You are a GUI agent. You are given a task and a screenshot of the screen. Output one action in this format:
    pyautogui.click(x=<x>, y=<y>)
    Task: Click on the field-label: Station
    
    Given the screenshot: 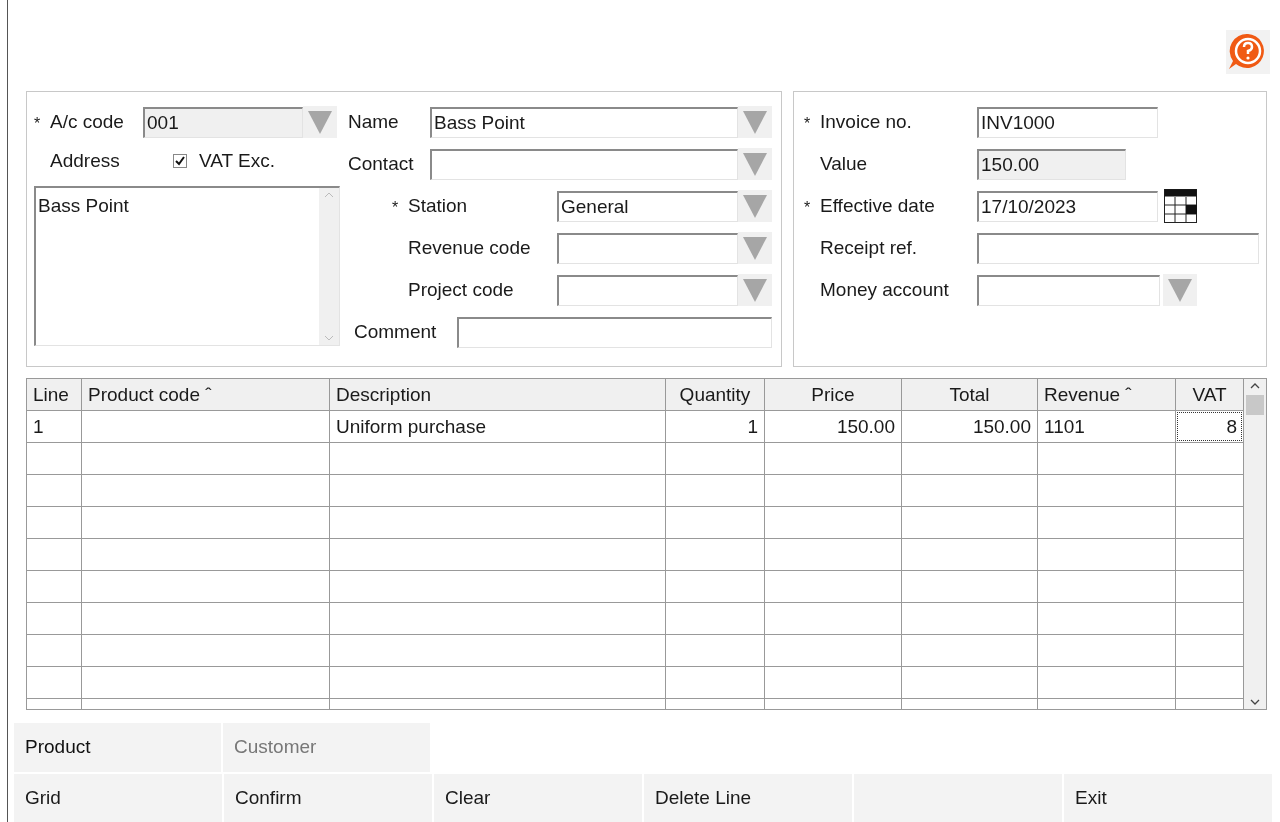 What is the action you would take?
    pyautogui.click(x=438, y=206)
    